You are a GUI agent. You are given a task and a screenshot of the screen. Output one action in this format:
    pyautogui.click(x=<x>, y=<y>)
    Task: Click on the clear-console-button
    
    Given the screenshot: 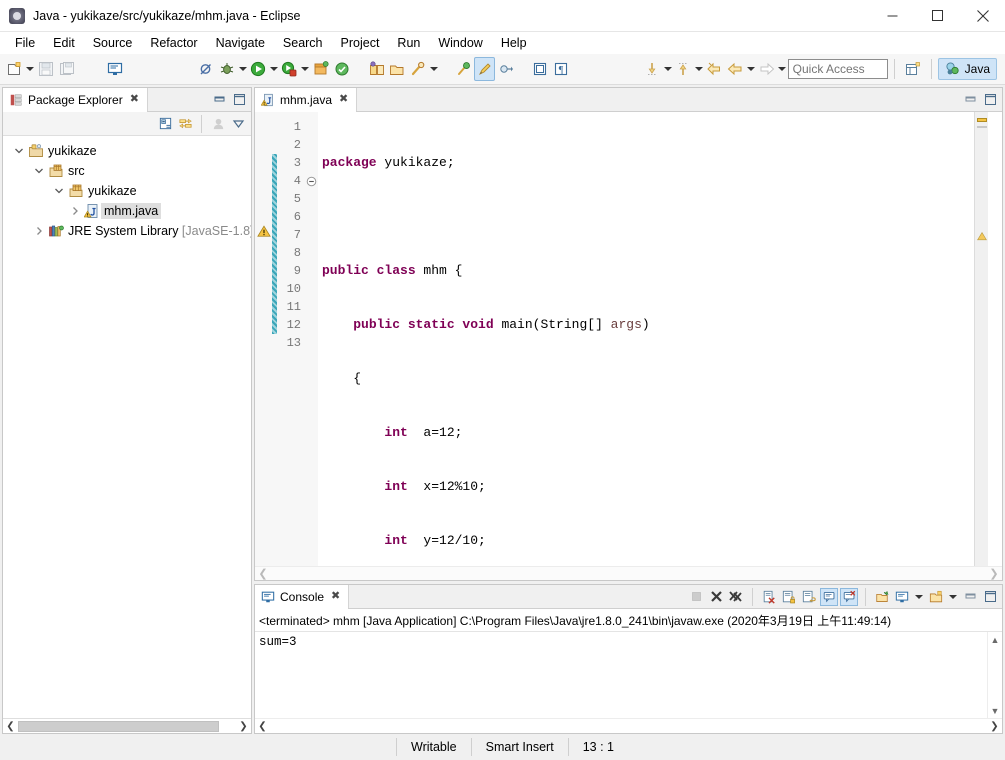 What is the action you would take?
    pyautogui.click(x=769, y=597)
    